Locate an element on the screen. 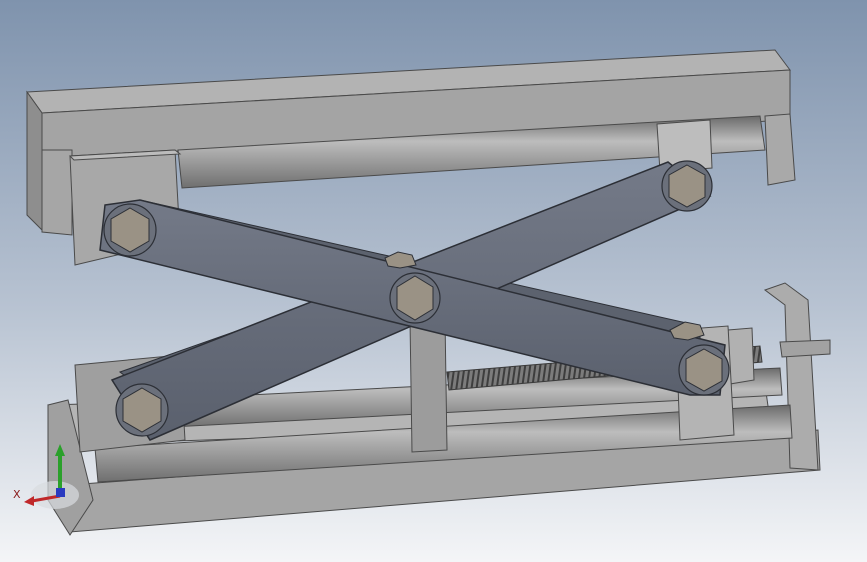  pivot-bolt-top-right is located at coordinates (687, 186).